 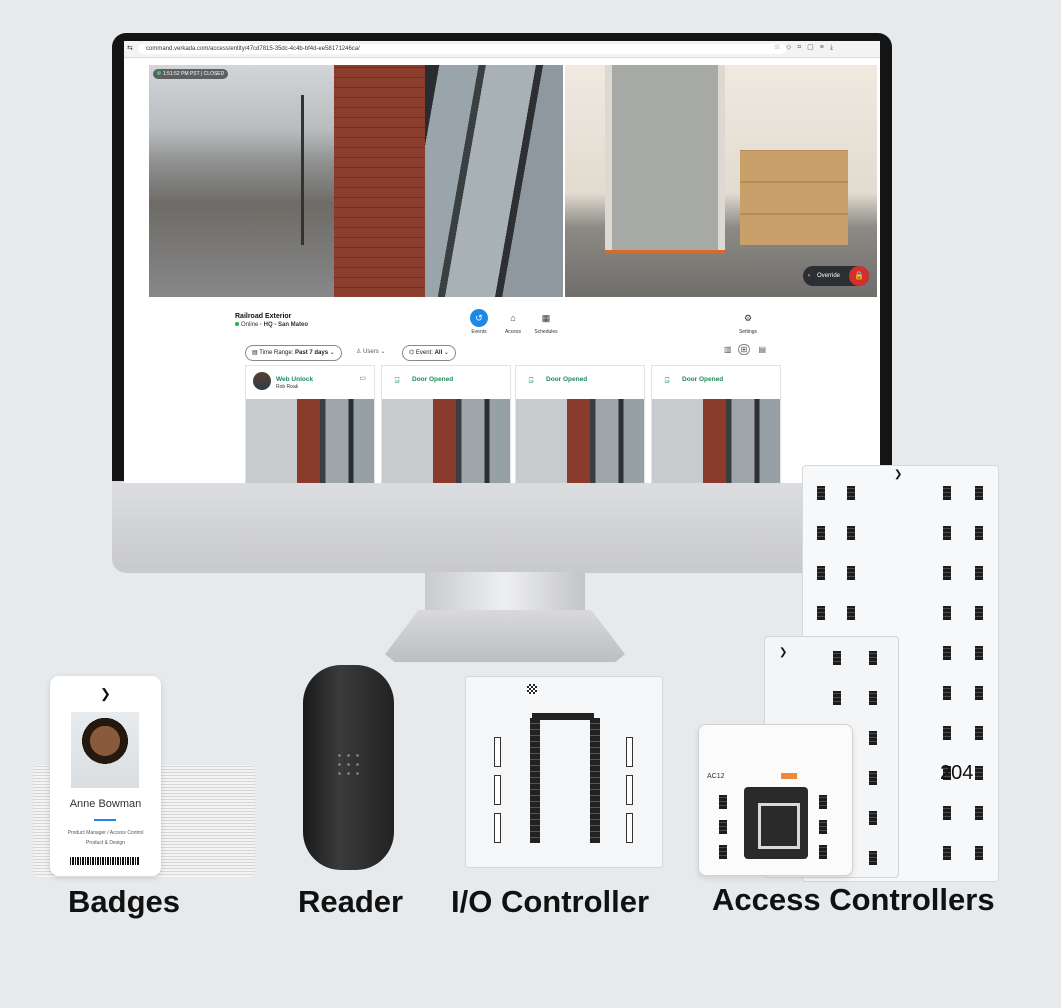 I want to click on mounting-bracket, so click(x=776, y=823).